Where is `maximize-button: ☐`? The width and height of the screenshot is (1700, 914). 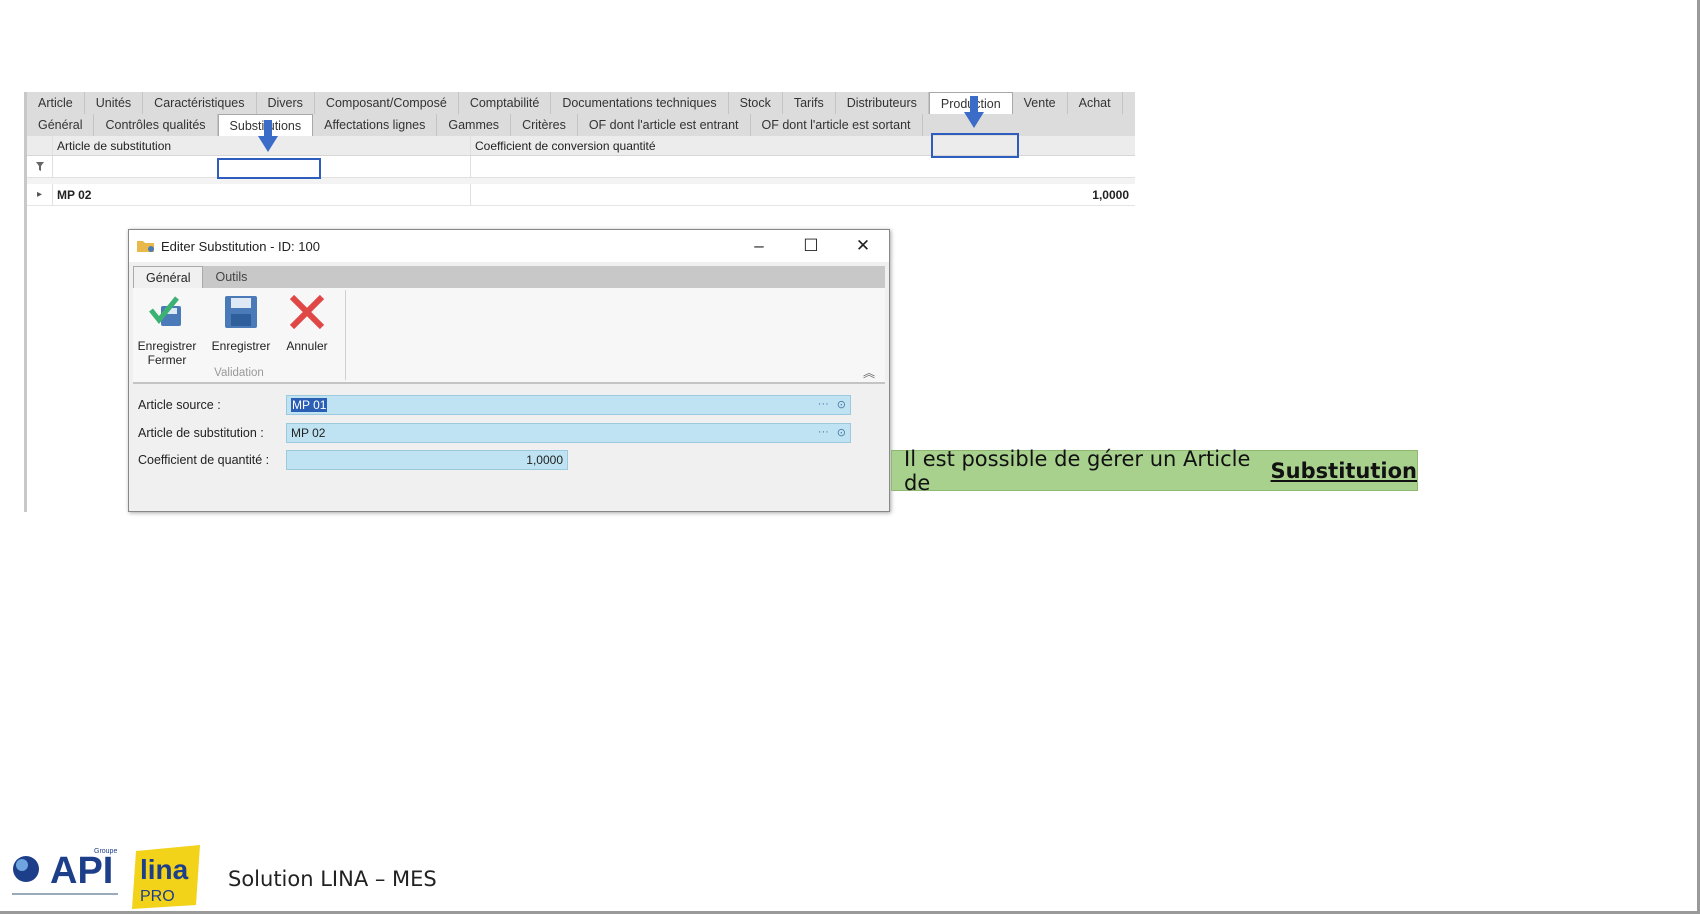 maximize-button: ☐ is located at coordinates (811, 246).